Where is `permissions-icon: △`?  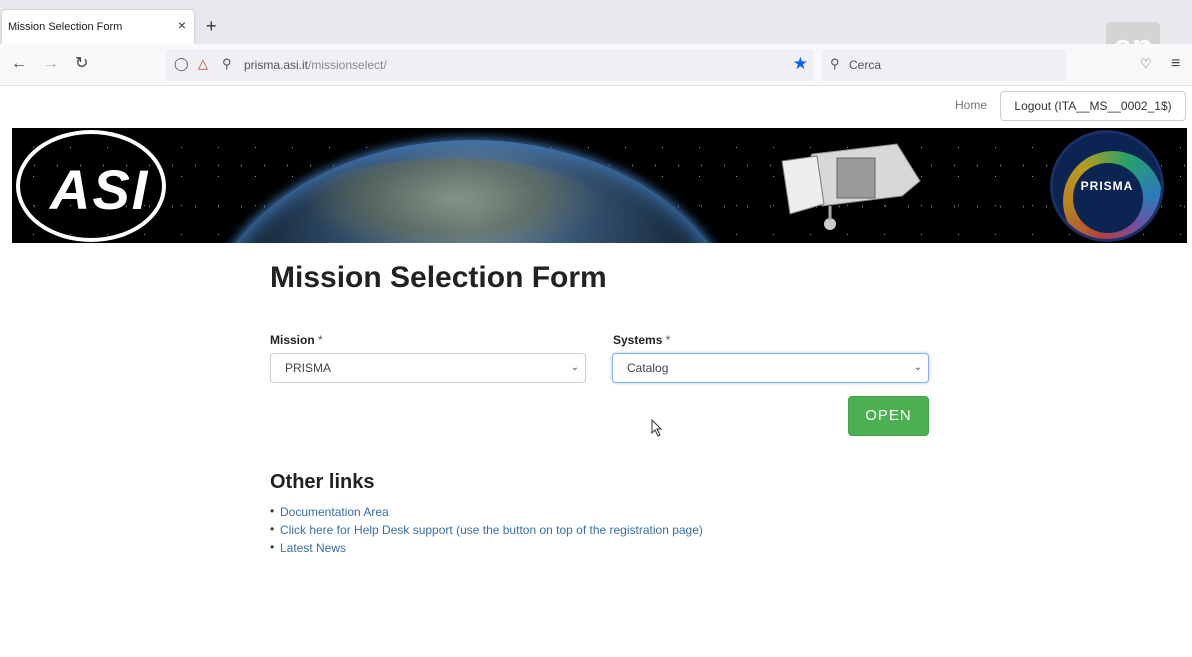 permissions-icon: △ is located at coordinates (203, 64).